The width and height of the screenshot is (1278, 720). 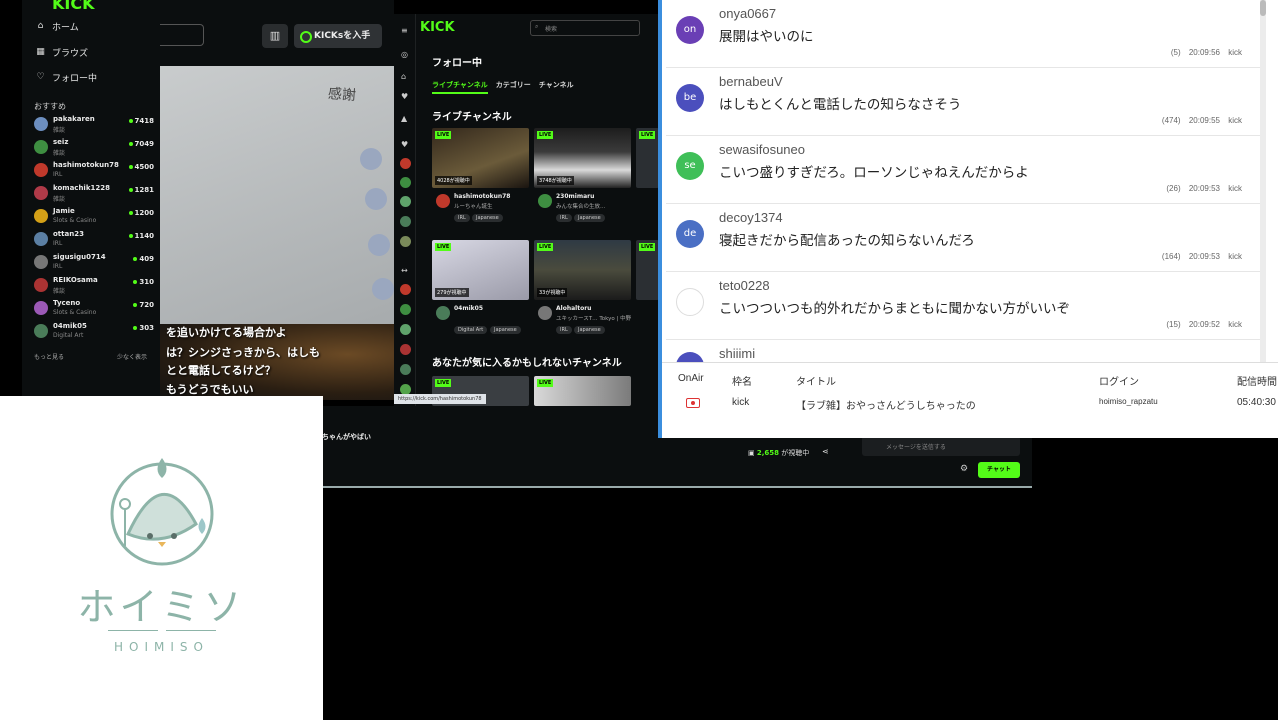 I want to click on tab-categories: カテゴリー, so click(x=513, y=87).